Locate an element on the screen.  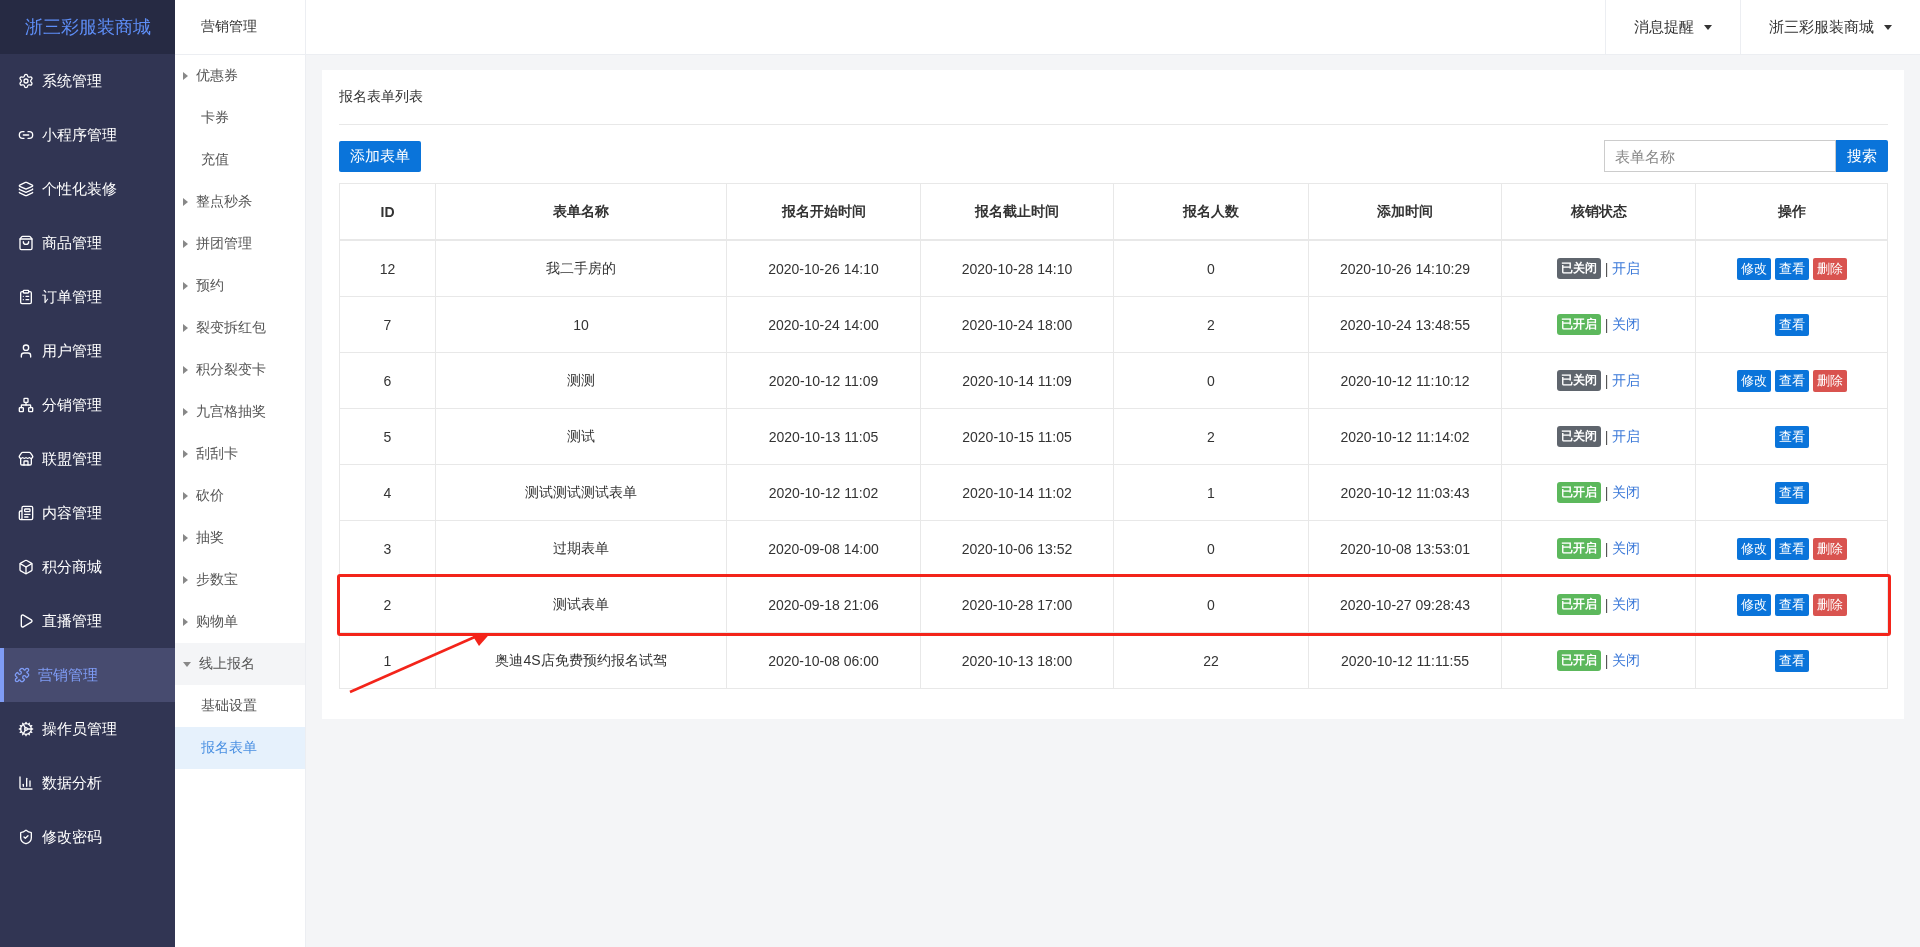
submenu-group: 线上报名 is located at coordinates (240, 664).